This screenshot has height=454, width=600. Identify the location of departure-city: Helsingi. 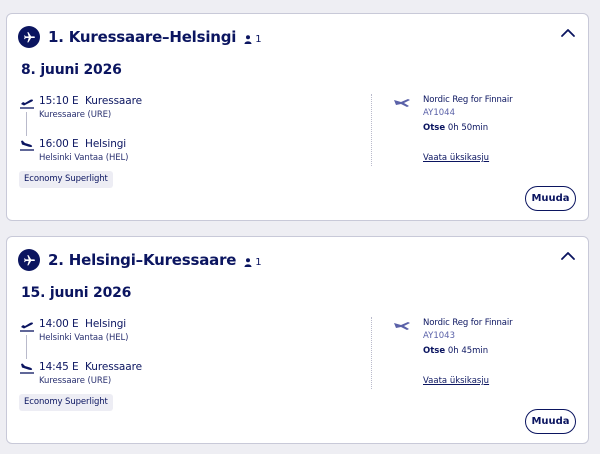
(106, 324).